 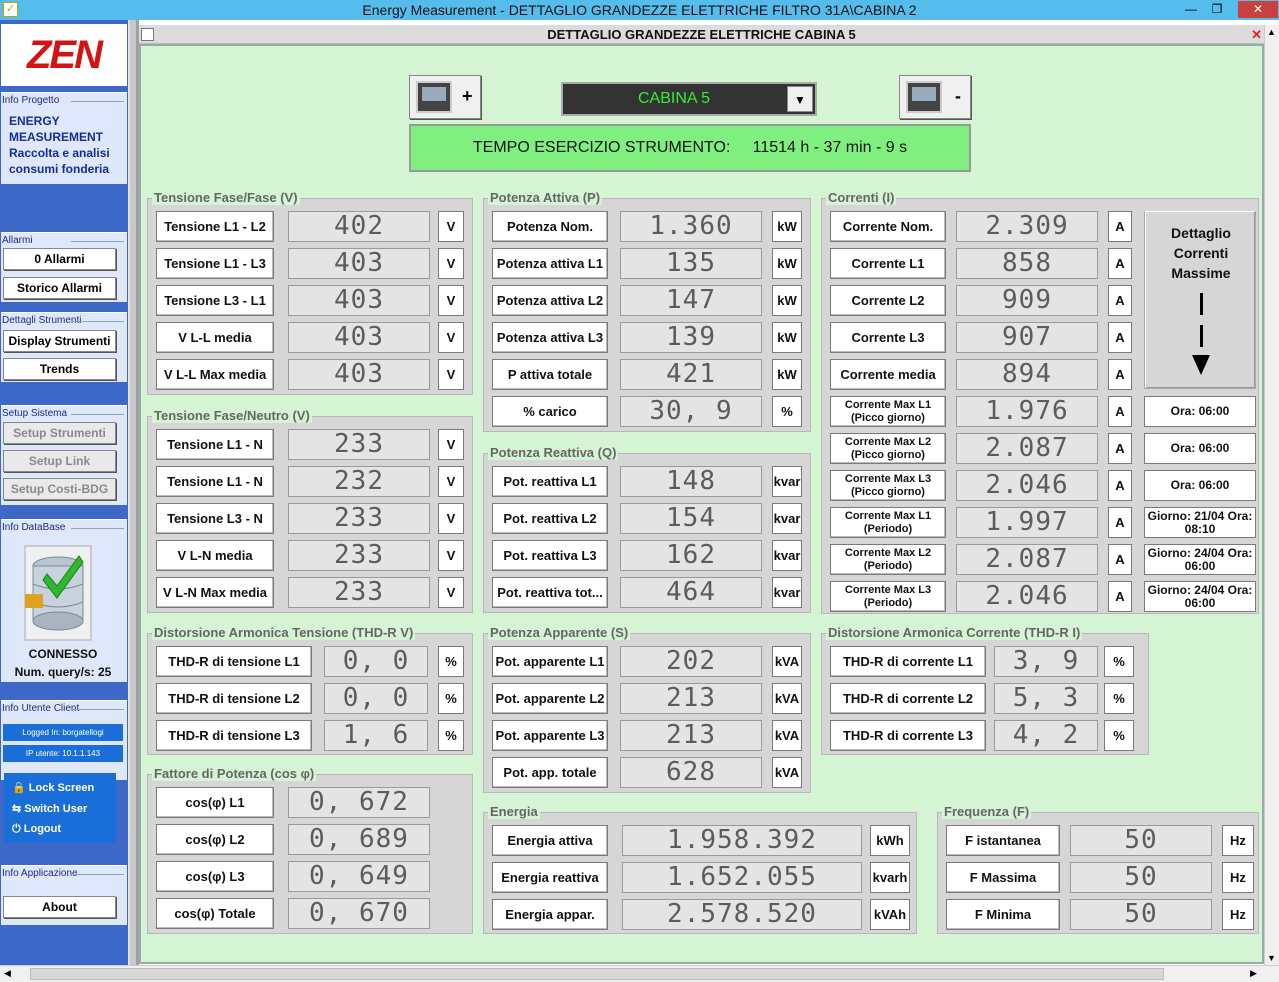 I want to click on minus-icon: -, so click(x=958, y=96).